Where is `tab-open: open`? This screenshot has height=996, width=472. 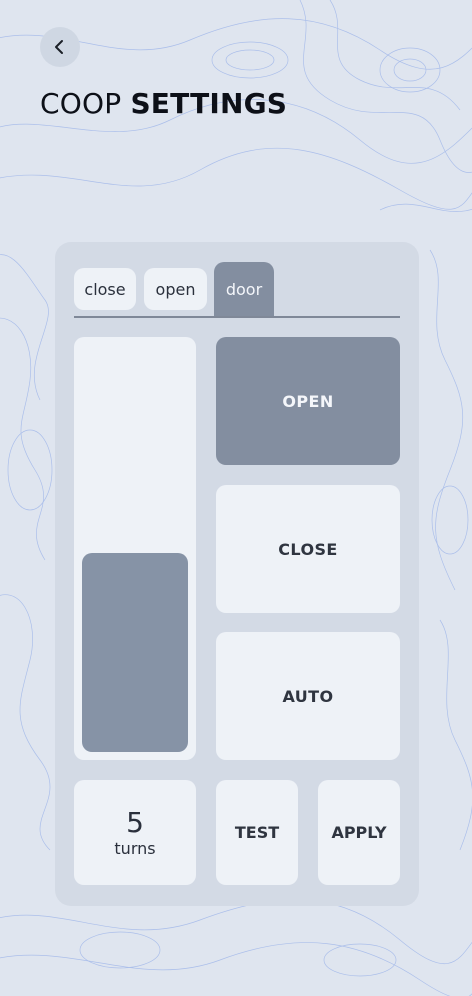 tab-open: open is located at coordinates (175, 289).